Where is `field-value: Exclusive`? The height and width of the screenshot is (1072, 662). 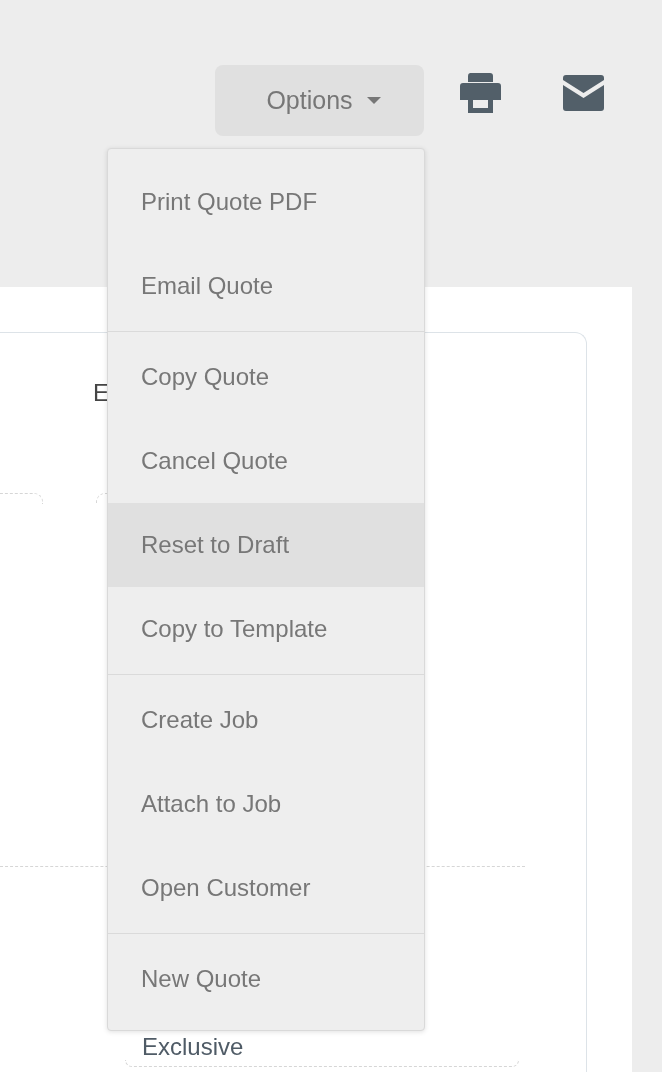
field-value: Exclusive is located at coordinates (193, 1047).